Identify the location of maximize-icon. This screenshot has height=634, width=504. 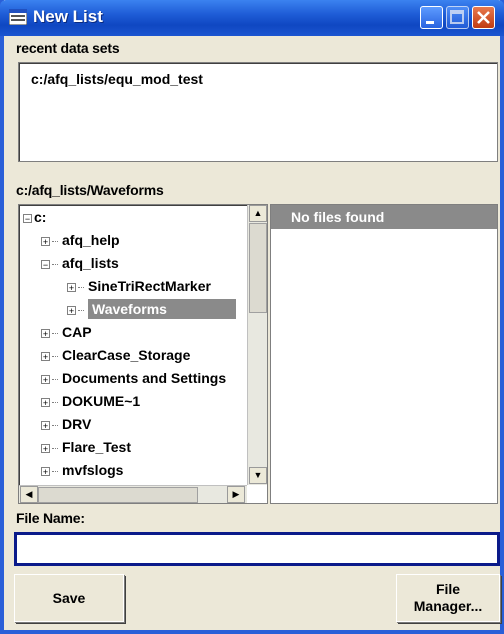
(457, 17).